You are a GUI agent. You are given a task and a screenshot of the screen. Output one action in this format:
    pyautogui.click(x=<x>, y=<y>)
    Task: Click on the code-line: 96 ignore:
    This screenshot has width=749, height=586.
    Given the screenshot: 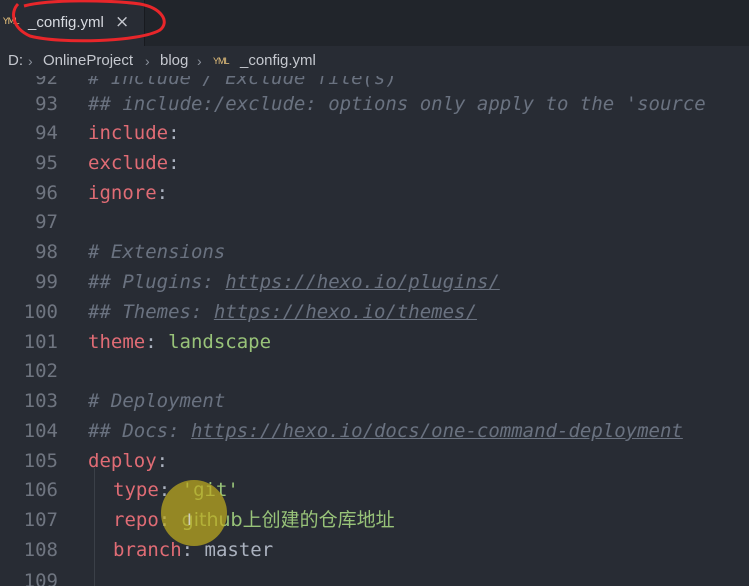 What is the action you would take?
    pyautogui.click(x=374, y=193)
    